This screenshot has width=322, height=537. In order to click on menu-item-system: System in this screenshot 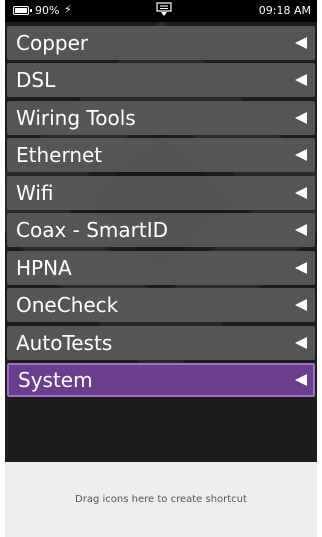, I will do `click(161, 380)`.